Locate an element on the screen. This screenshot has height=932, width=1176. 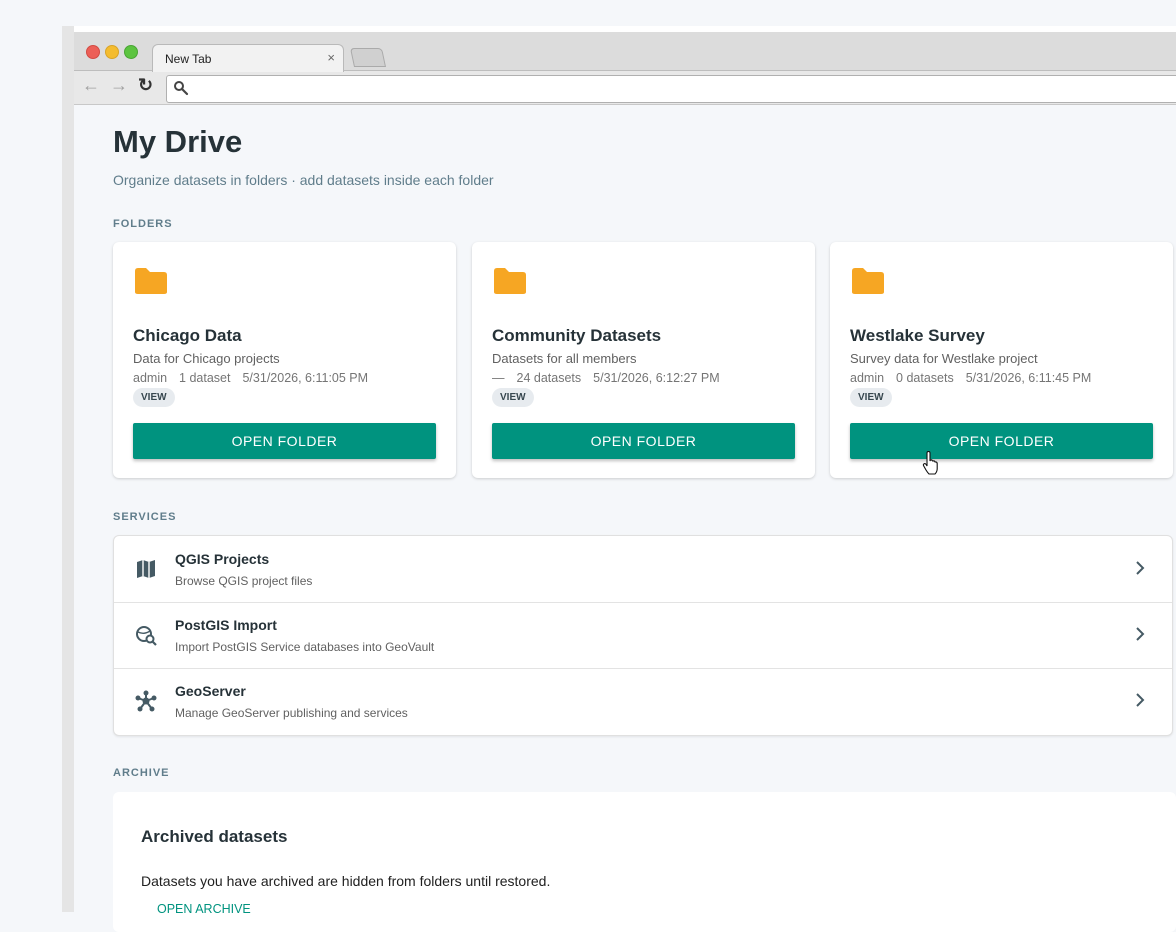
folder-date: 5/31/2026, 6:12:27 PM is located at coordinates (656, 378).